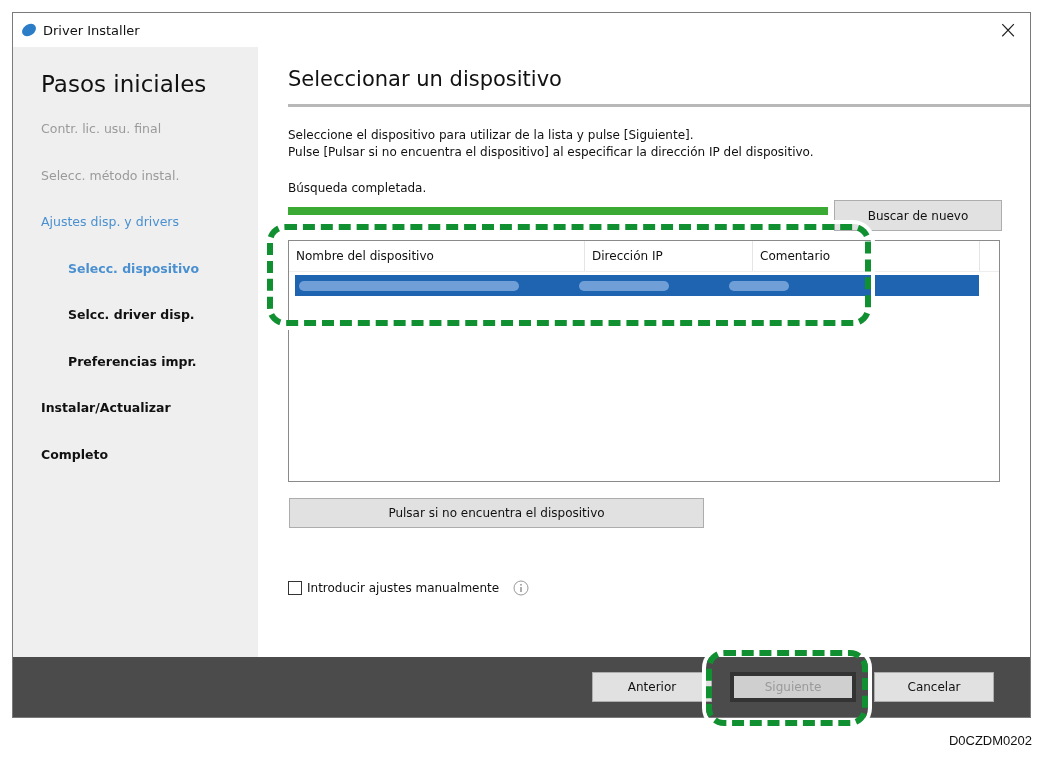  What do you see at coordinates (491, 135) in the screenshot?
I see `instruction-text: Seleccione el dispositivo para utilizar de la lista y pulse [Siguiente].` at bounding box center [491, 135].